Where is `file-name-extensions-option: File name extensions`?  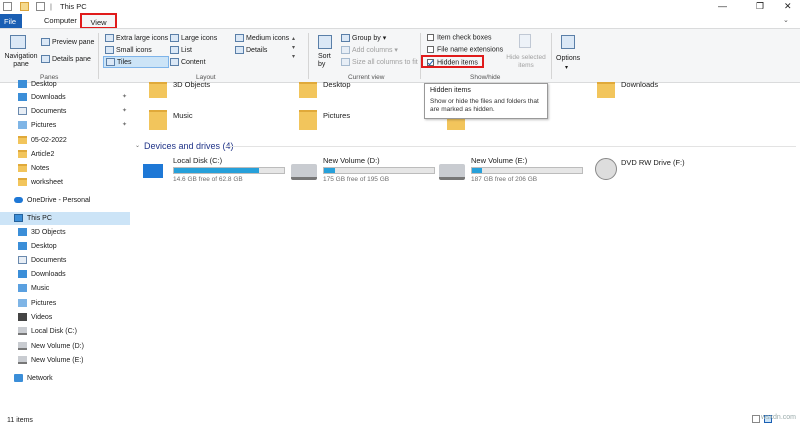
file-name-extensions-option: File name extensions is located at coordinates (465, 49).